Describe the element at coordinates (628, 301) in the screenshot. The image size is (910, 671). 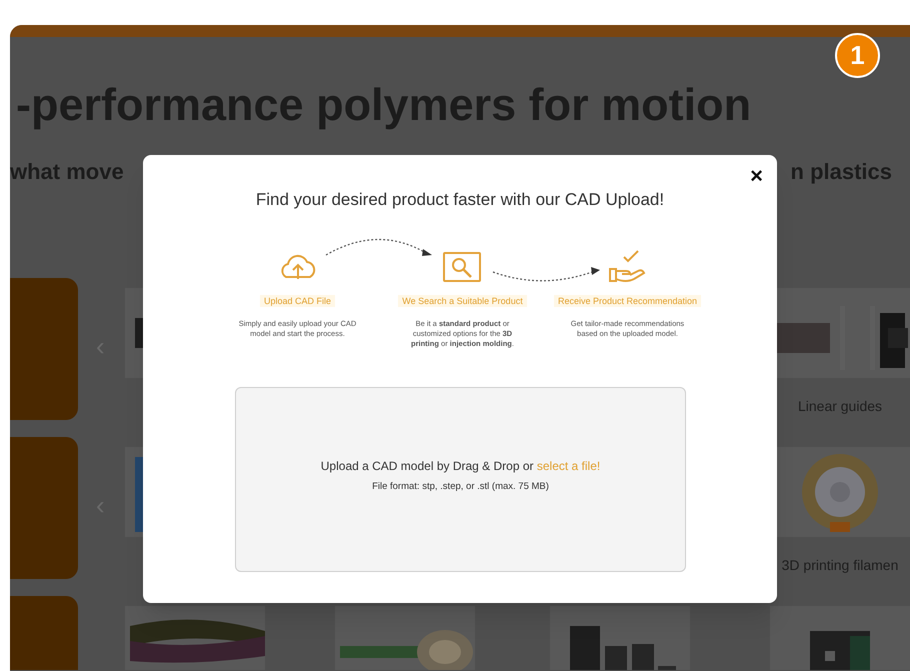
I see `step-label: Receive Product Recommendation` at that location.